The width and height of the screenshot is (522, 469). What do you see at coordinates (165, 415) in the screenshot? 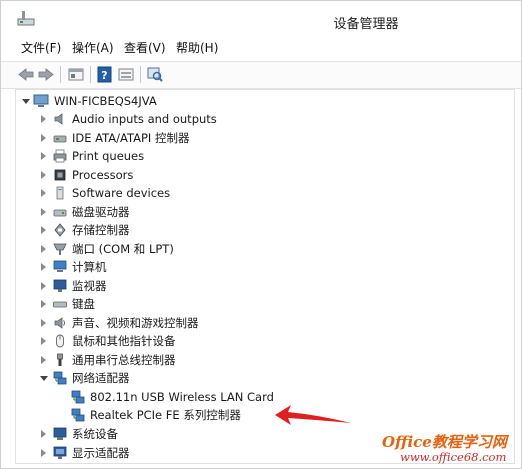
I see `tree-child-label: Realtek PCIe FE 系列控制器` at bounding box center [165, 415].